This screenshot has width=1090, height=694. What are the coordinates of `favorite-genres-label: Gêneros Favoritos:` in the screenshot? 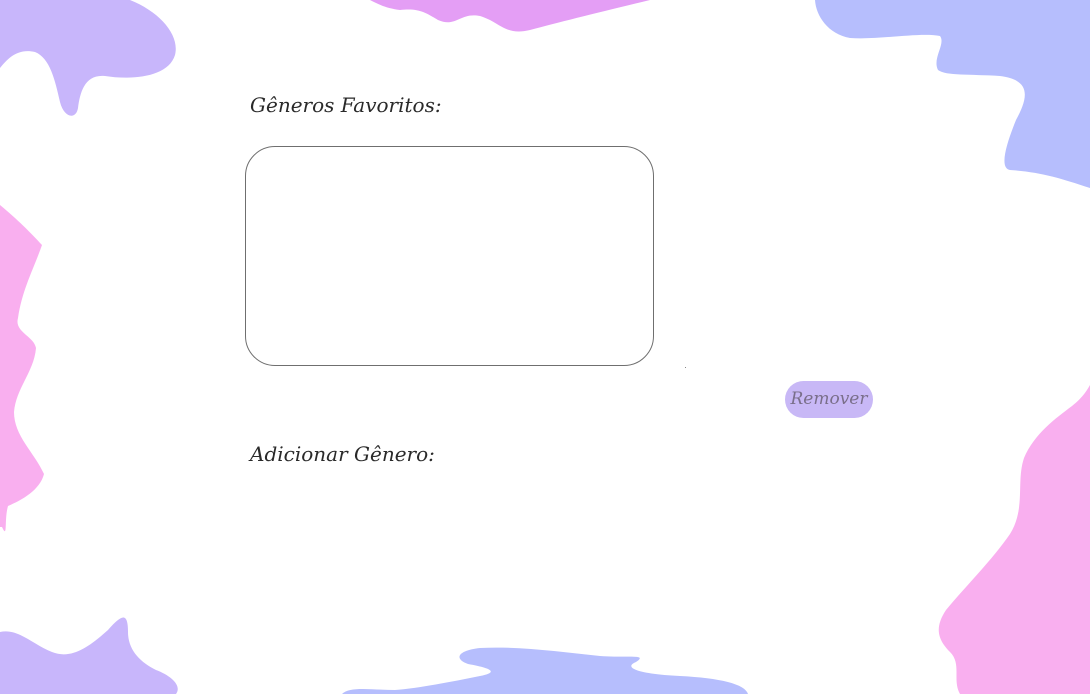 It's located at (346, 105).